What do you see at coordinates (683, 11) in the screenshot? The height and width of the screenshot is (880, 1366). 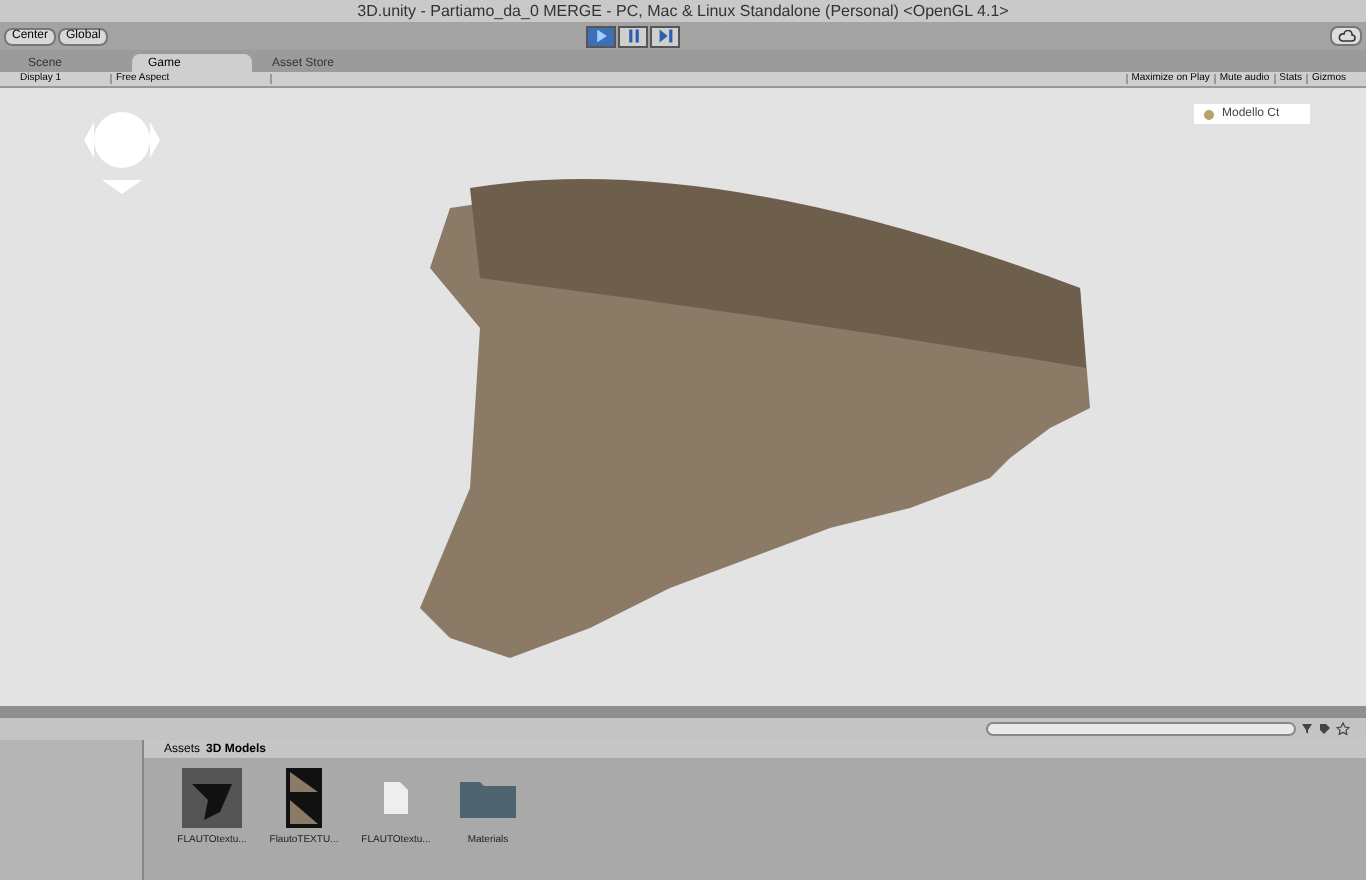 I see `window-title: 3D.unity - Partiamo_da_0 MERGE - PC, Mac & Linux Standalone (Personal) <OpenGL 4.1>` at bounding box center [683, 11].